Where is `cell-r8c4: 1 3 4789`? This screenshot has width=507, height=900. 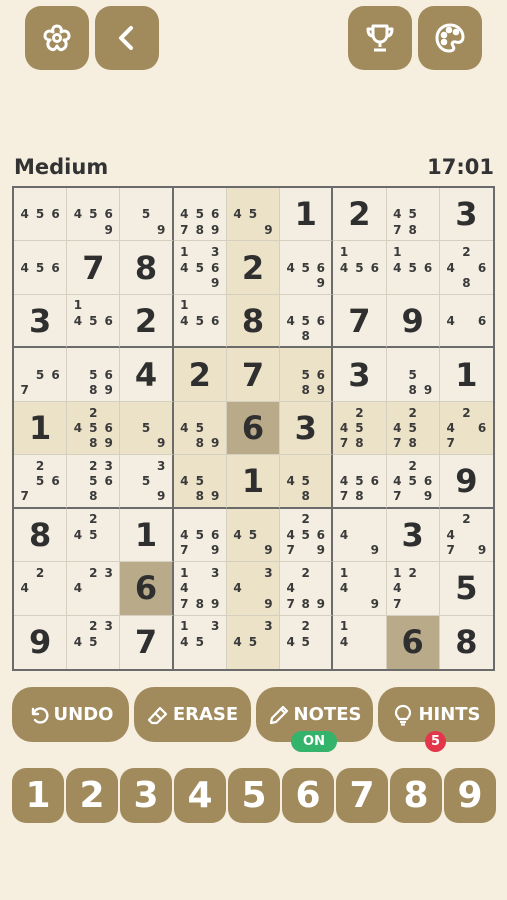
cell-r8c4: 1 3 4789 is located at coordinates (200, 589).